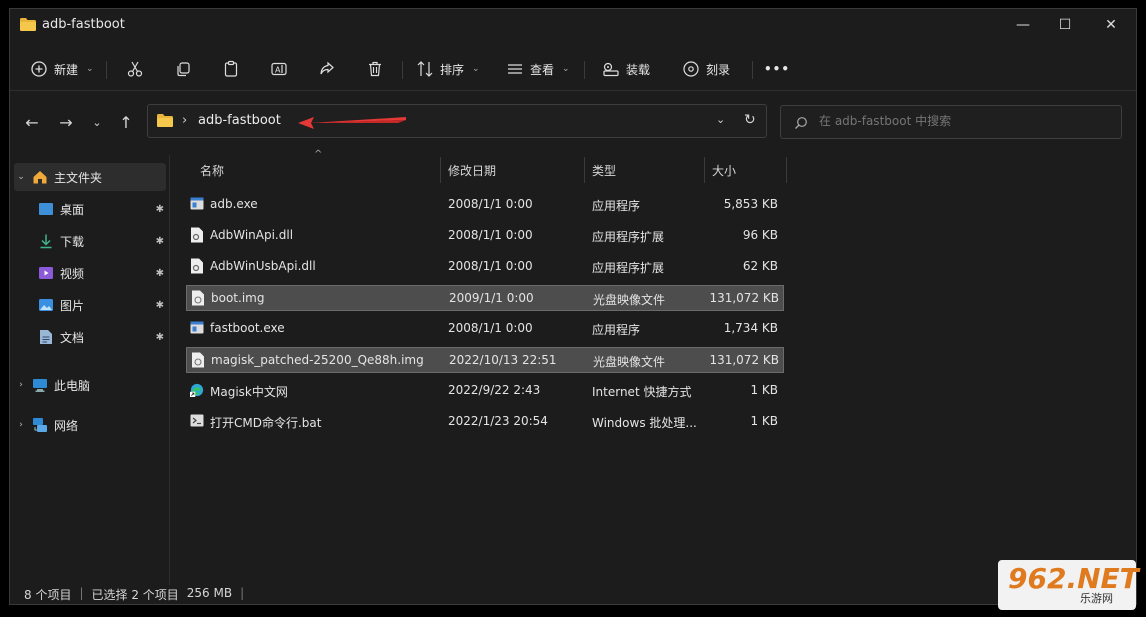  Describe the element at coordinates (457, 121) in the screenshot. I see `address-bar: › adb-fastboot ⌄ ↻` at that location.